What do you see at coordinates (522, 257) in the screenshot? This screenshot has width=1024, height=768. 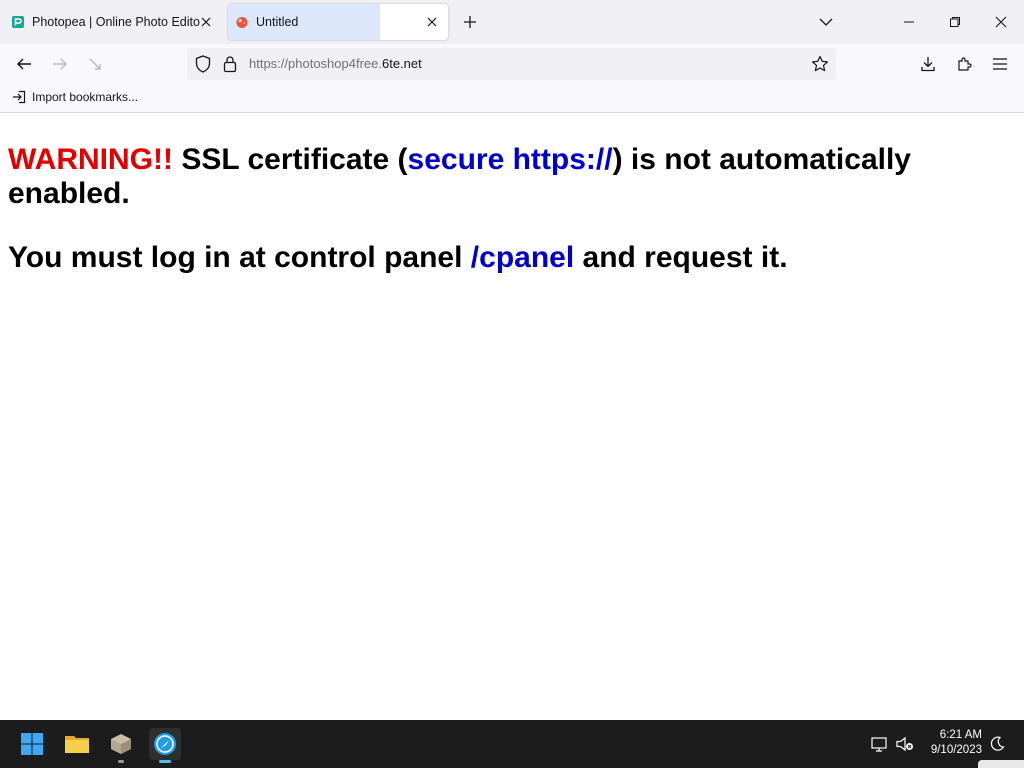 I see `cpanel-text: /cpanel` at bounding box center [522, 257].